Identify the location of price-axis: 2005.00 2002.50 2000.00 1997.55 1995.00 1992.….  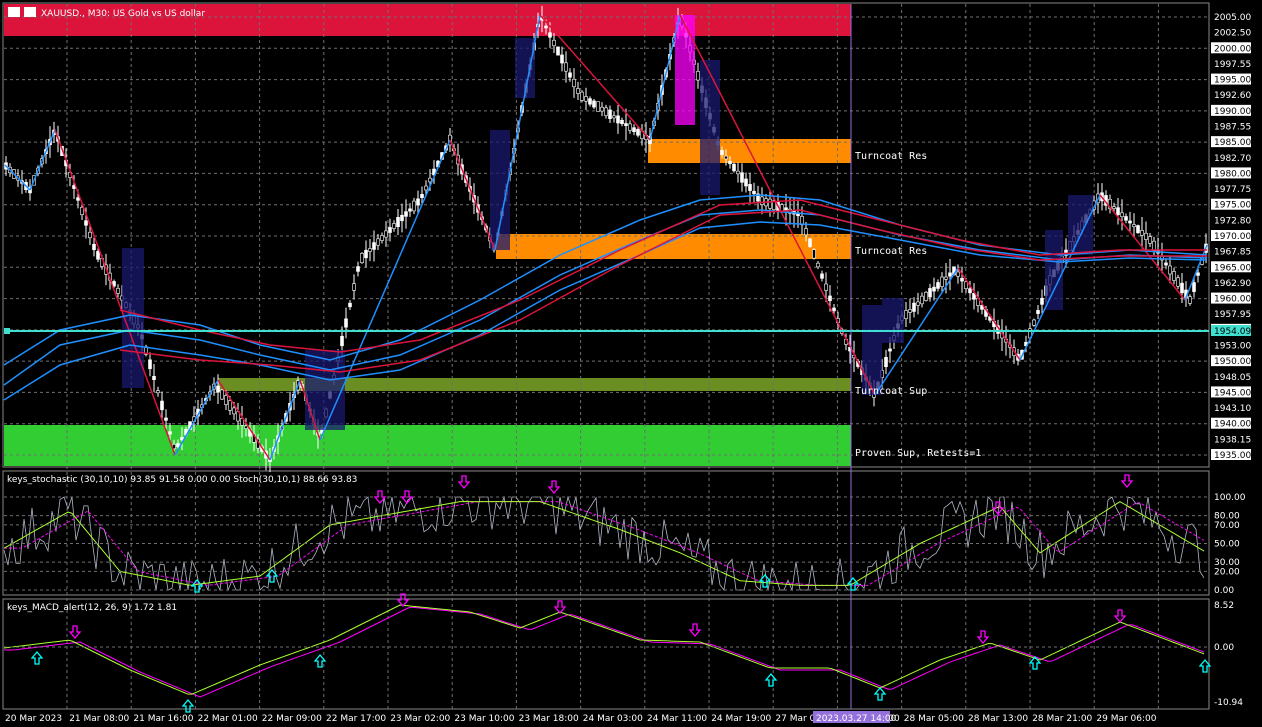
(1231, 237).